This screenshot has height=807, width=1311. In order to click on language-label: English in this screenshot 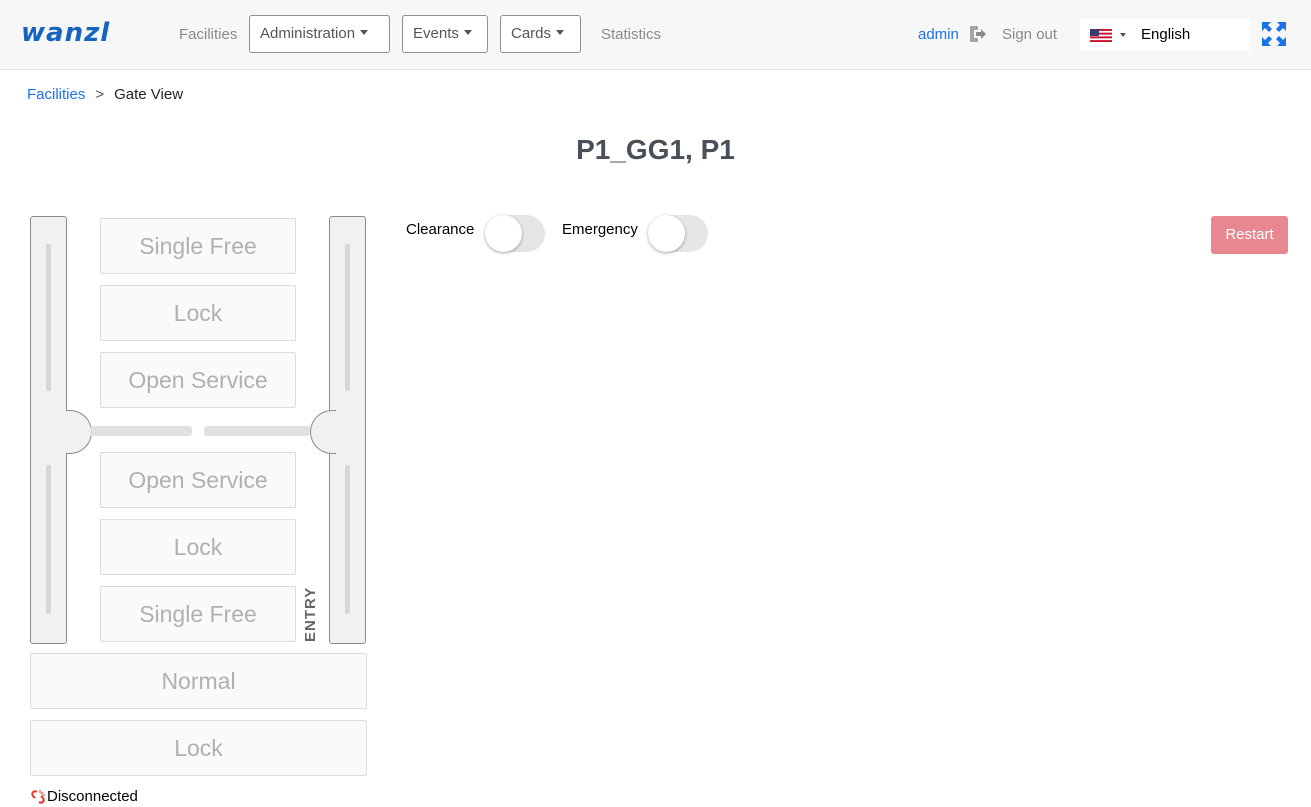, I will do `click(1166, 34)`.